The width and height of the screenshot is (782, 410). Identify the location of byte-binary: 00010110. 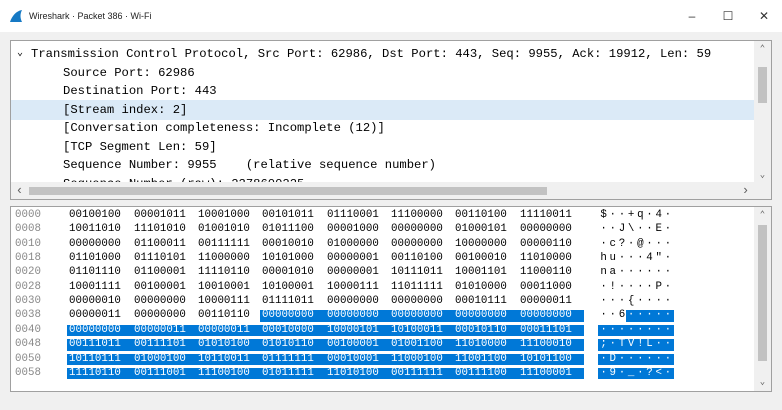
(481, 330).